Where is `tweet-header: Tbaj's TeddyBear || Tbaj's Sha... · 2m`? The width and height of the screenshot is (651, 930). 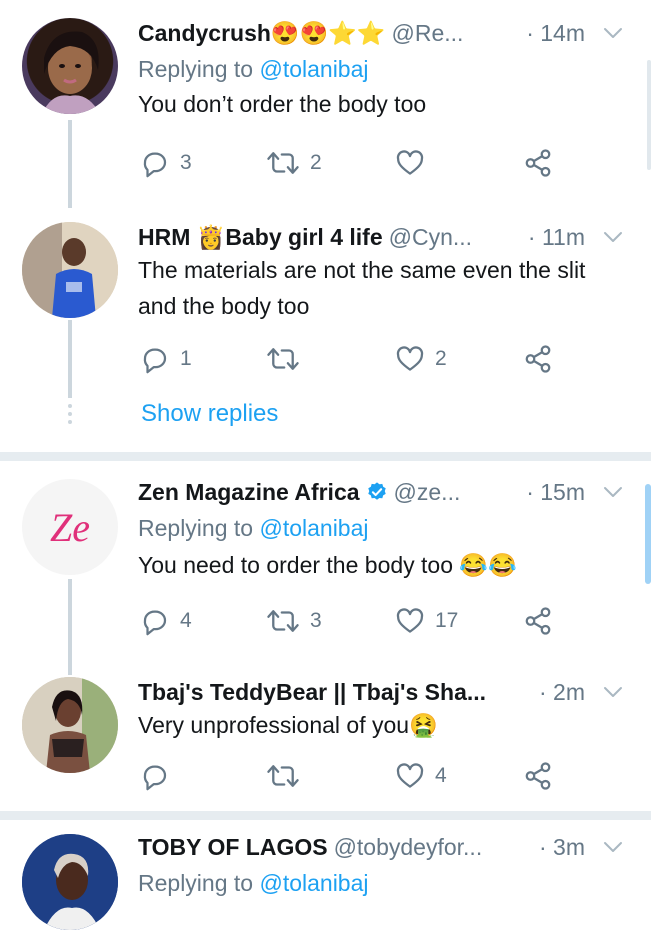 tweet-header: Tbaj's TeddyBear || Tbaj's Sha... · 2m is located at coordinates (394, 692).